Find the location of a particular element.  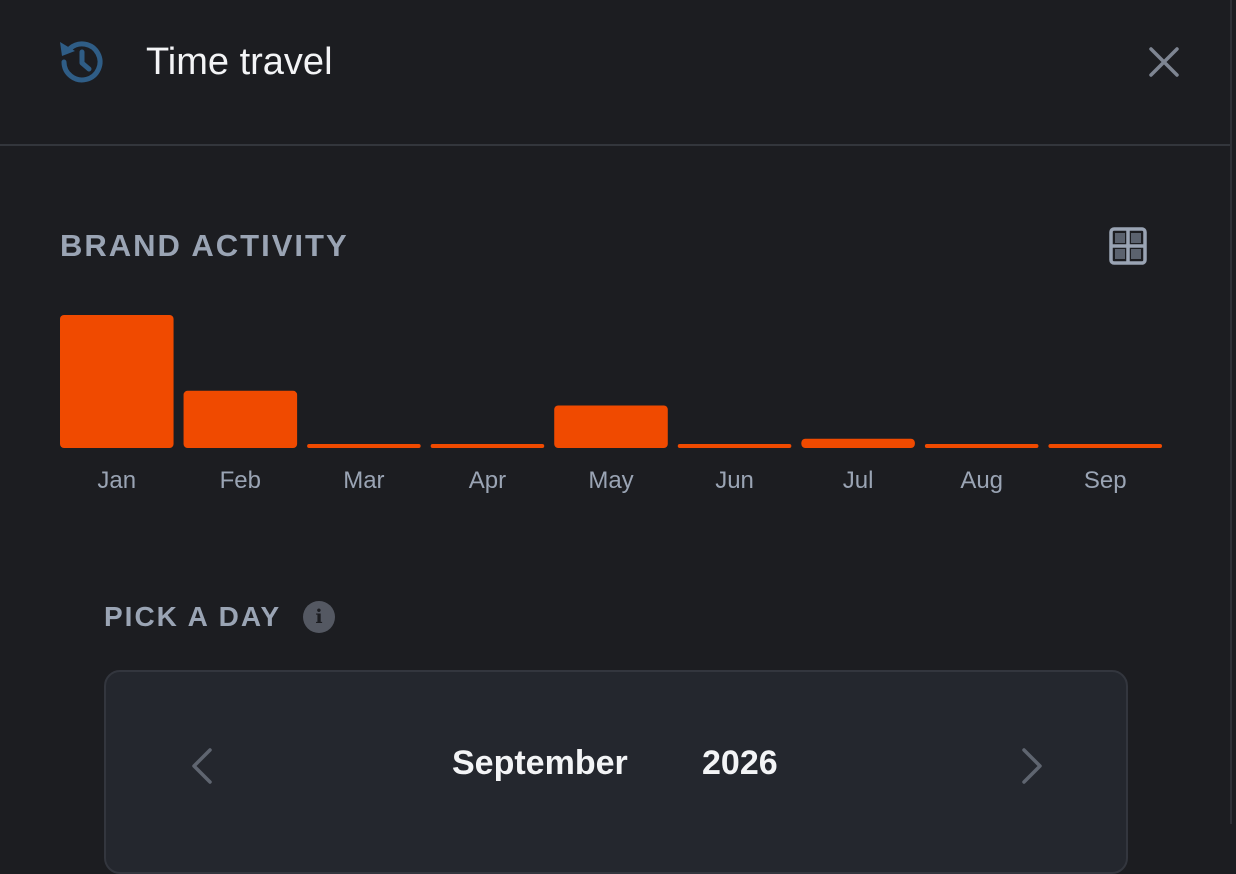

brand-activity-label: BRAND ACTIVITY is located at coordinates (204, 245).